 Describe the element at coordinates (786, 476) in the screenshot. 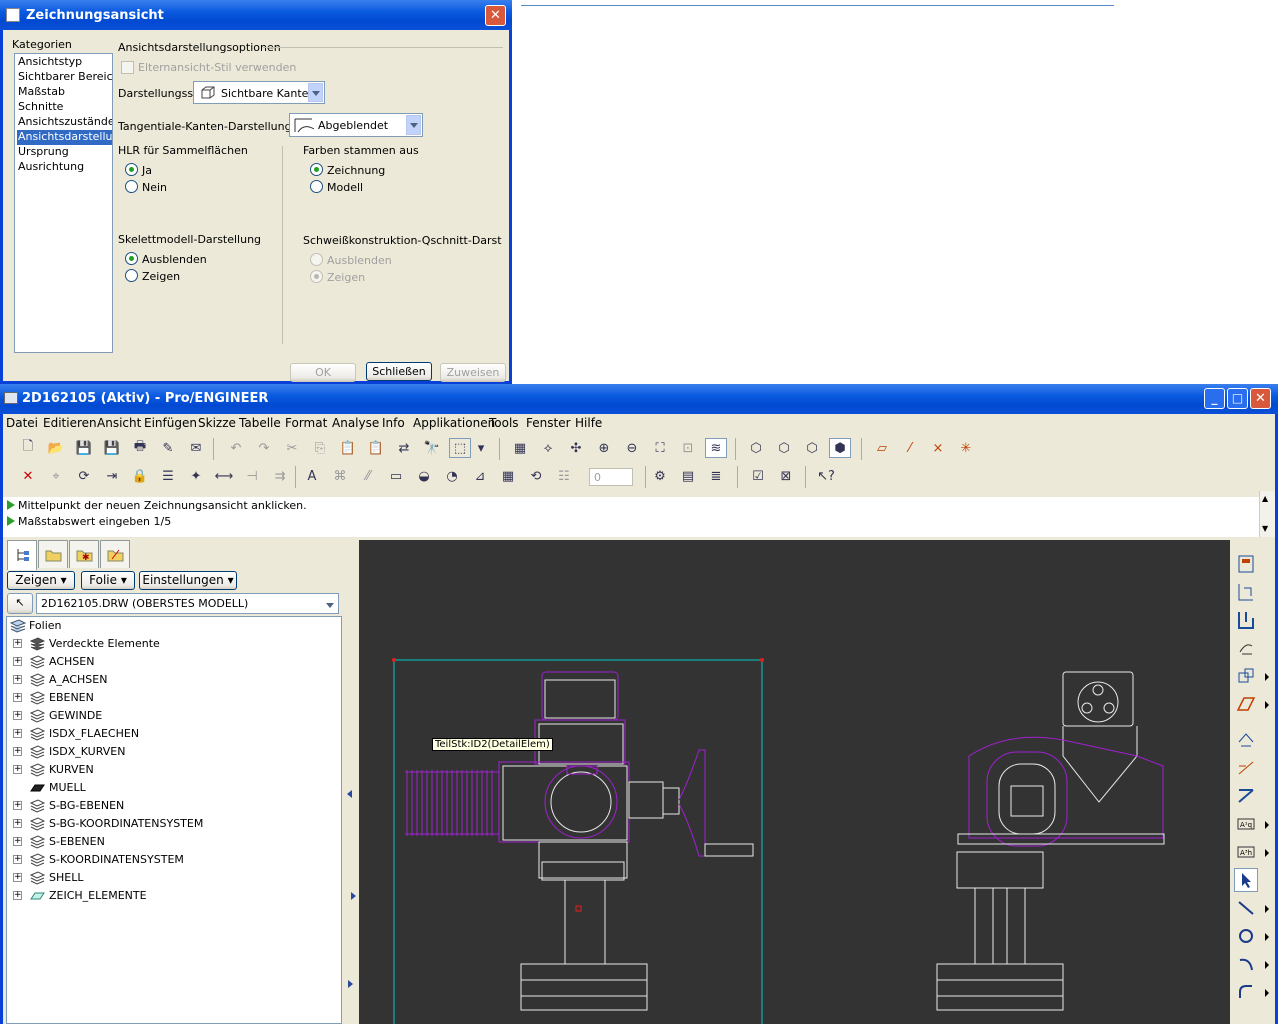

I see `close-window-icon: ⊠` at that location.